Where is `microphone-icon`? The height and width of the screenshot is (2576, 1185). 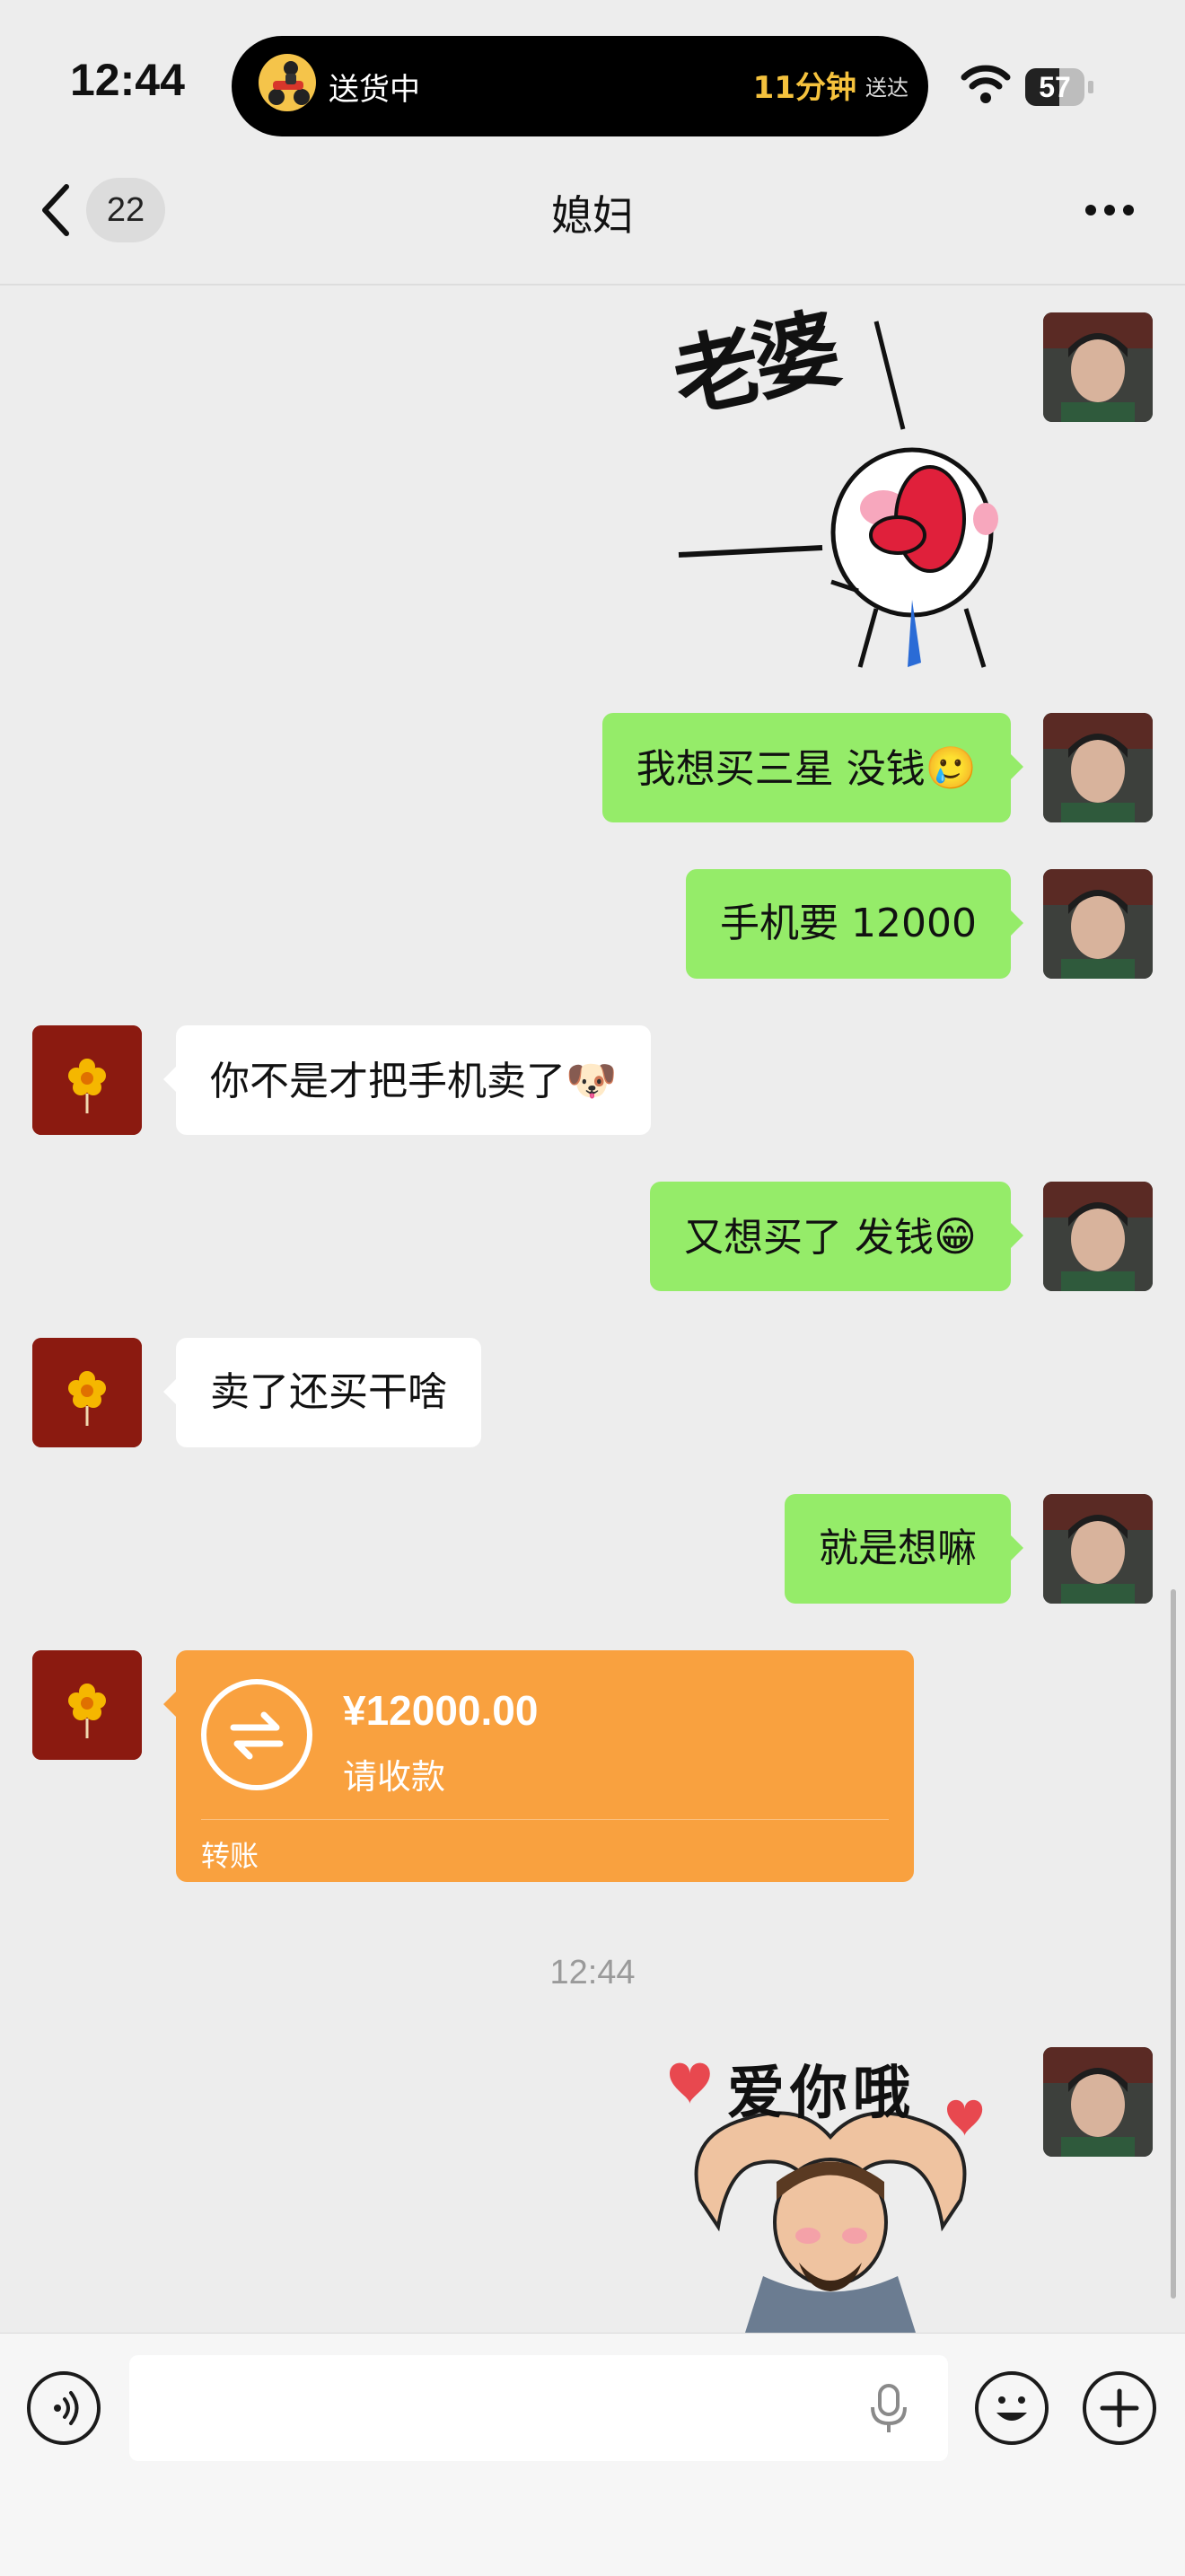 microphone-icon is located at coordinates (888, 2411).